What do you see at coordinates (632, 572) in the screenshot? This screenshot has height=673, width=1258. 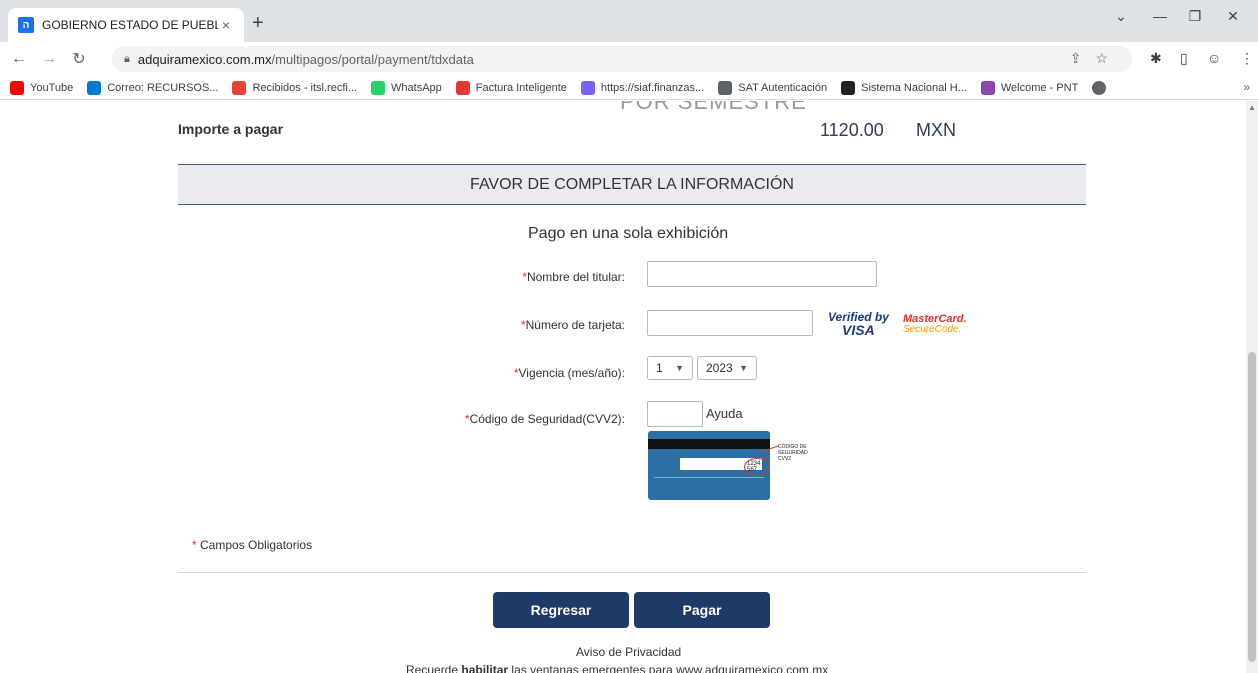 I see `divider` at bounding box center [632, 572].